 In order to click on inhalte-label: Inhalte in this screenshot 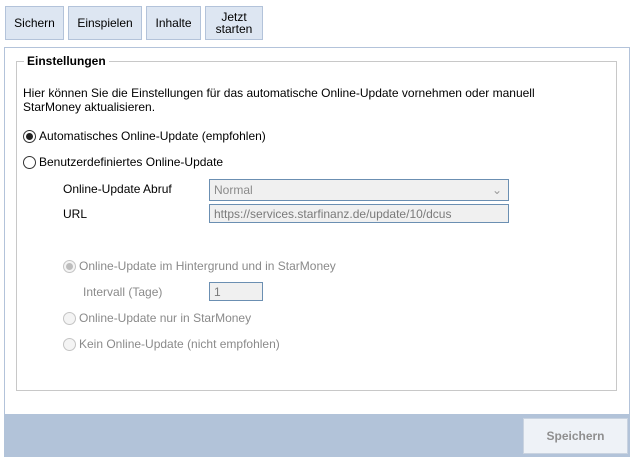, I will do `click(173, 23)`.